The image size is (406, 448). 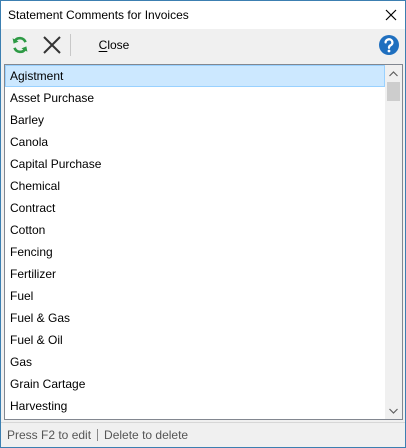 I want to click on scroll-down-button, so click(x=393, y=410).